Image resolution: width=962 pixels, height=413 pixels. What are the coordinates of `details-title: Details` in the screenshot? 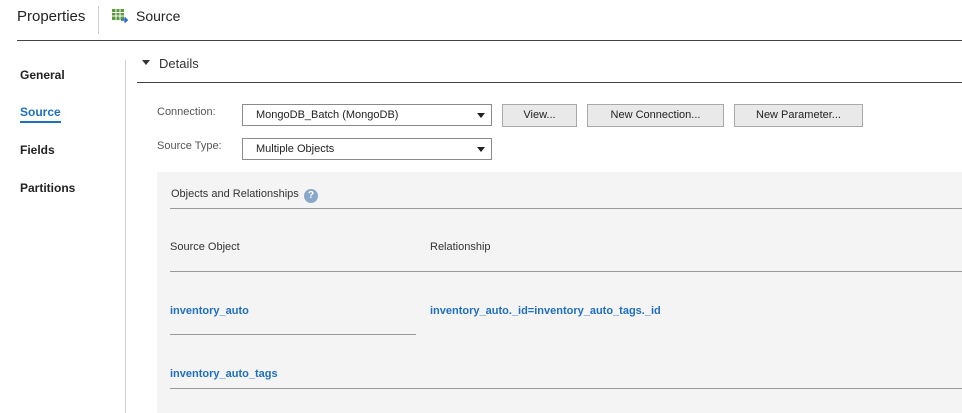 It's located at (179, 63).